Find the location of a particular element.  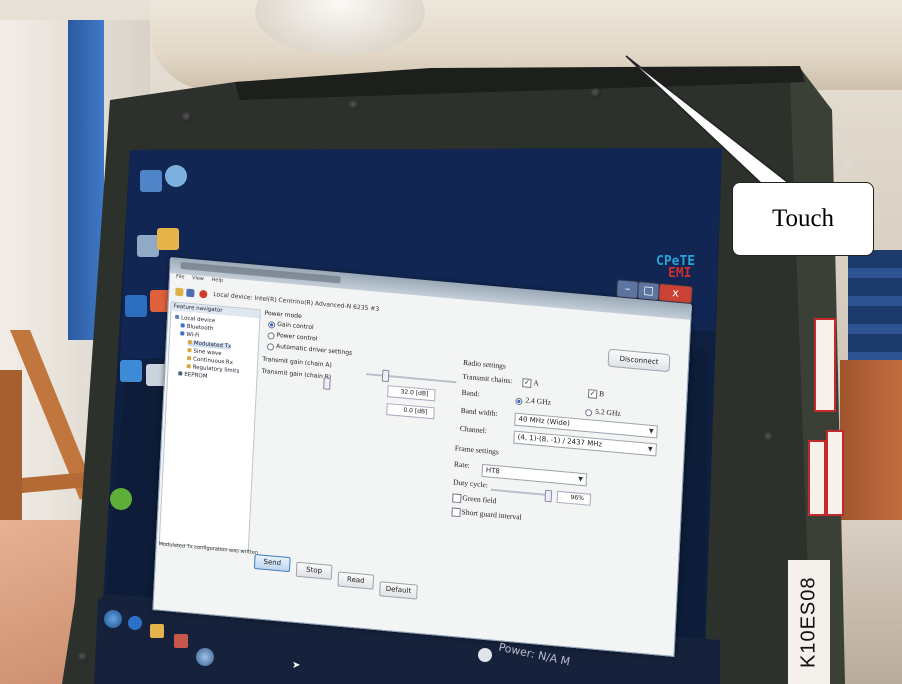

callout-text: Touch is located at coordinates (803, 218).